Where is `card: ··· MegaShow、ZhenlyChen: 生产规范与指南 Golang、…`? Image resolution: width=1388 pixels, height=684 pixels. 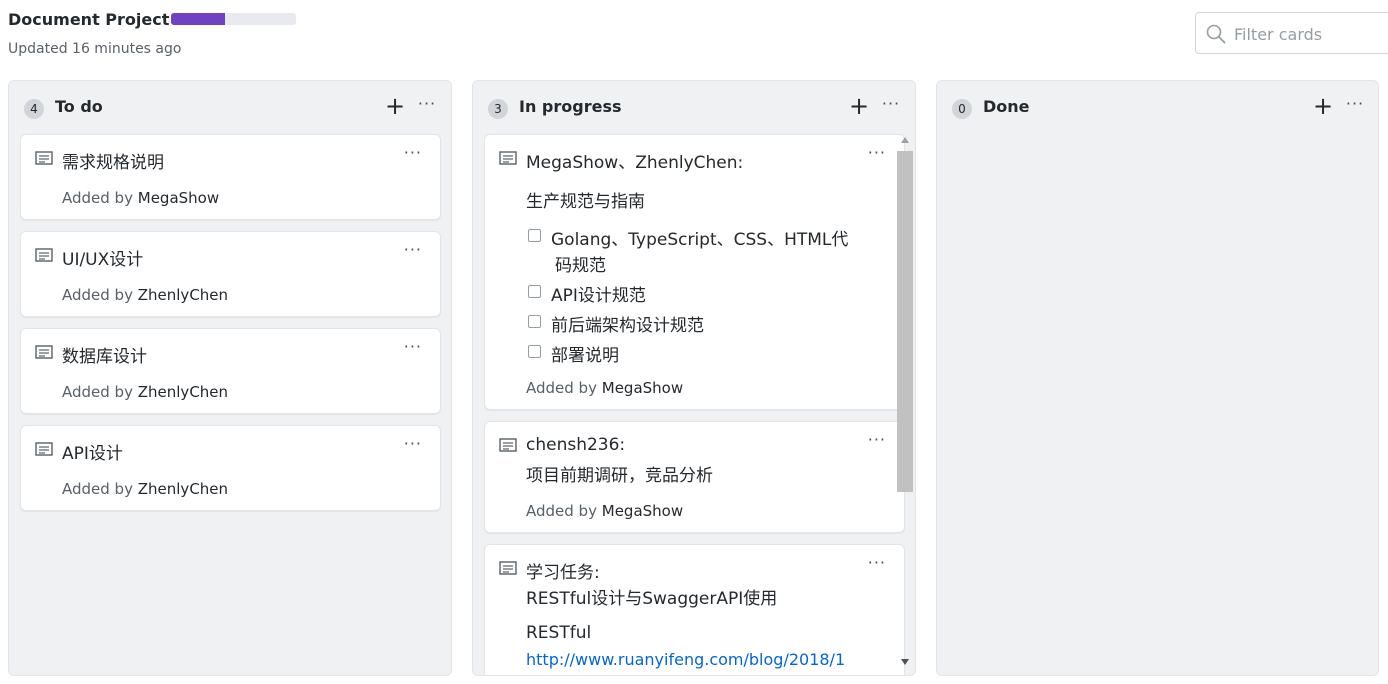
card: ··· MegaShow、ZhenlyChen: 生产规范与指南 Golang、… is located at coordinates (694, 272).